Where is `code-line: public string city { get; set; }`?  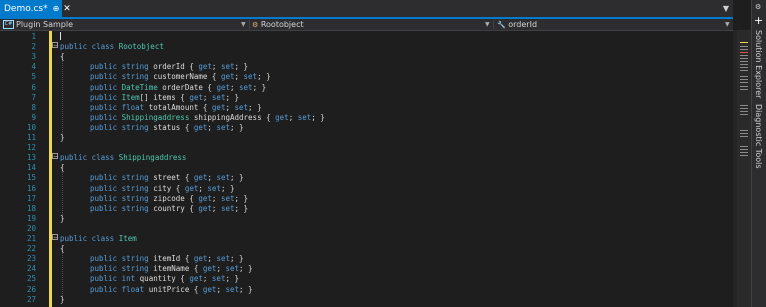
code-line: public string city { get; set; } is located at coordinates (162, 189).